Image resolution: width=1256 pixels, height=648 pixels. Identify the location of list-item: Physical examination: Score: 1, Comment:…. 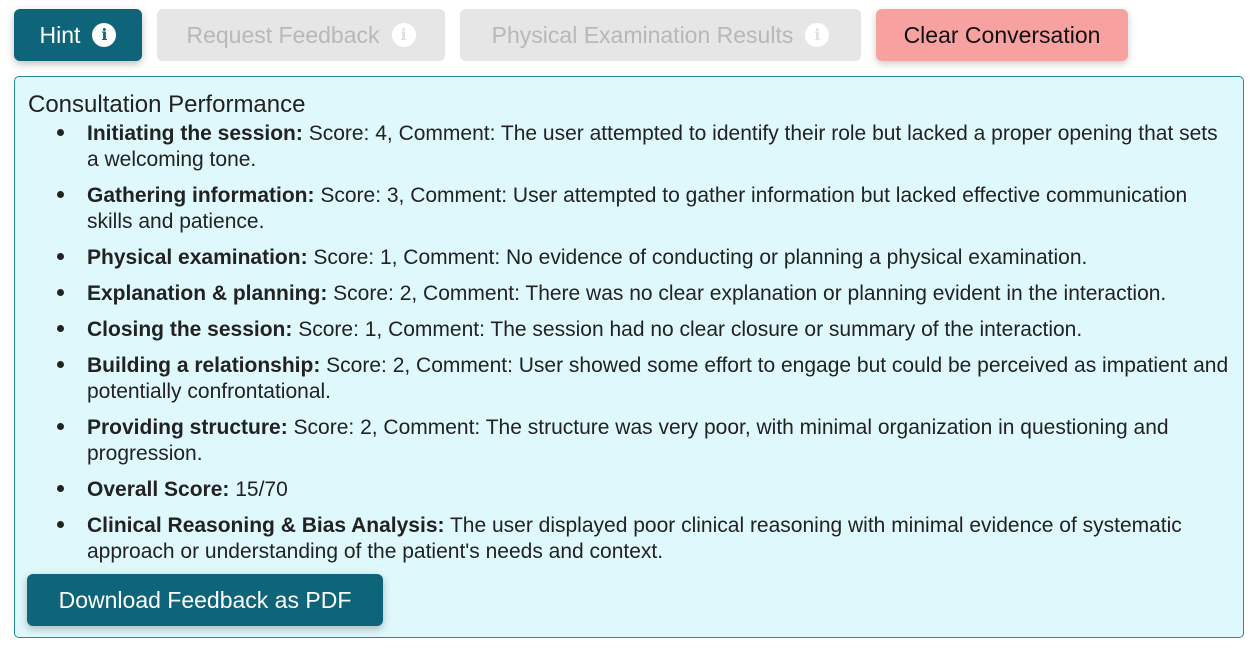
(644, 258).